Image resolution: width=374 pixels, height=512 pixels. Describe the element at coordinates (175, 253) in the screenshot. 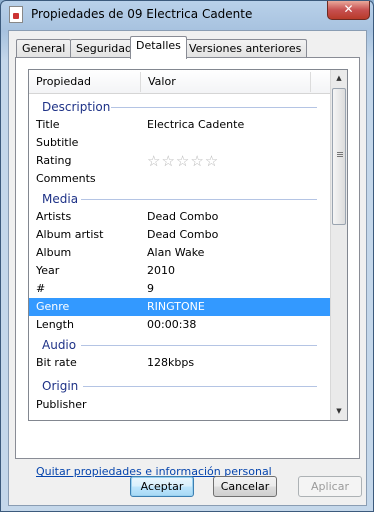

I see `property-value: Alan Wake` at that location.